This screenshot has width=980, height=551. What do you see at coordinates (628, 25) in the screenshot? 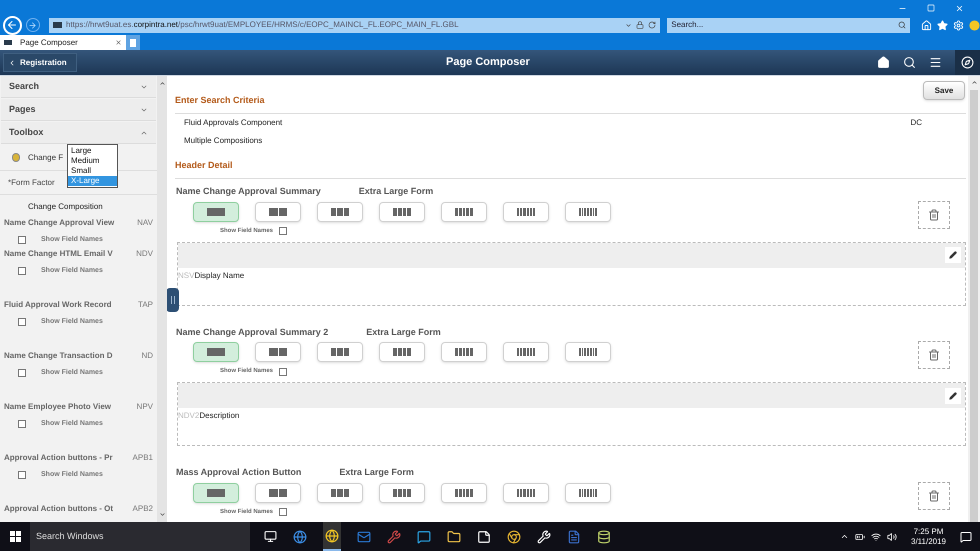
I see `dropdown-icon` at bounding box center [628, 25].